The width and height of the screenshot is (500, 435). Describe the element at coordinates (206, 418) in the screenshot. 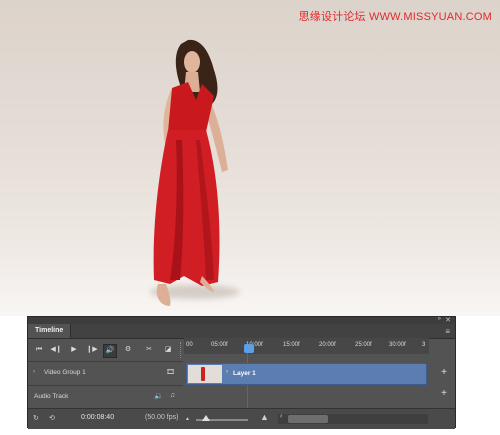

I see `zoom-slider-knob` at that location.